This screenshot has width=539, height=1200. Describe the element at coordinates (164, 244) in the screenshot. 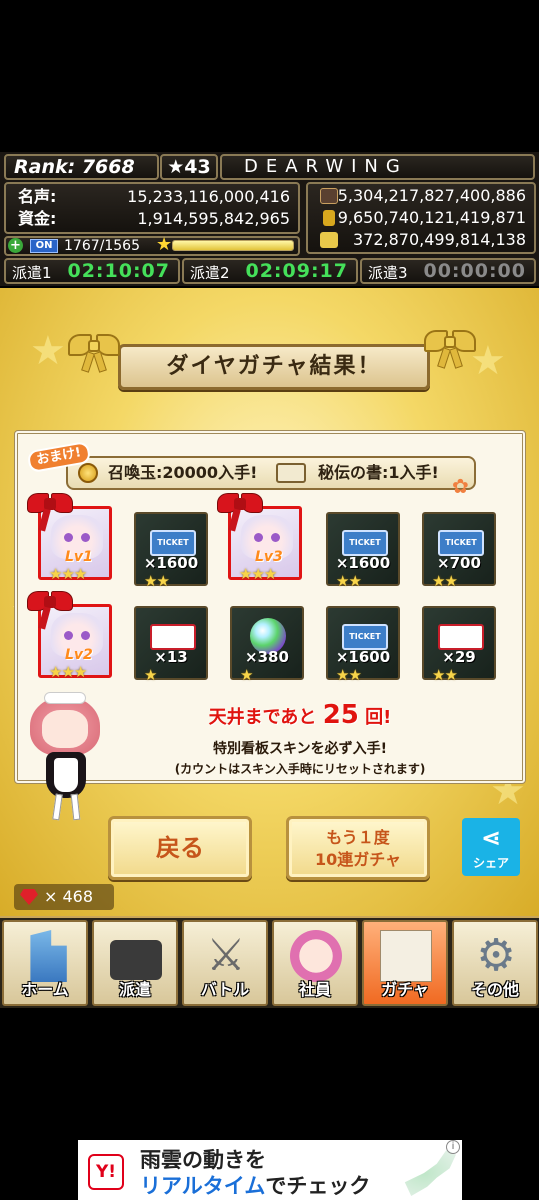

I see `star-icon: ★` at that location.